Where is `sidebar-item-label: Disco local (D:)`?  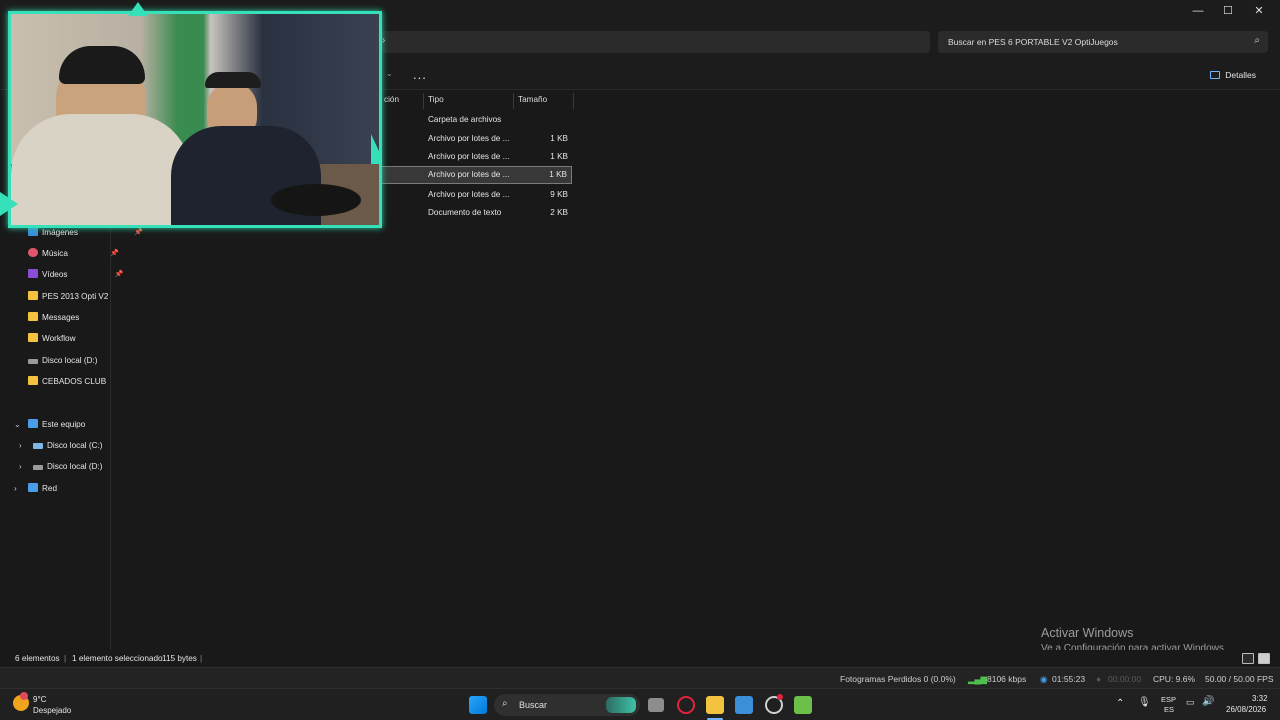
sidebar-item-label: Disco local (D:) is located at coordinates (75, 466).